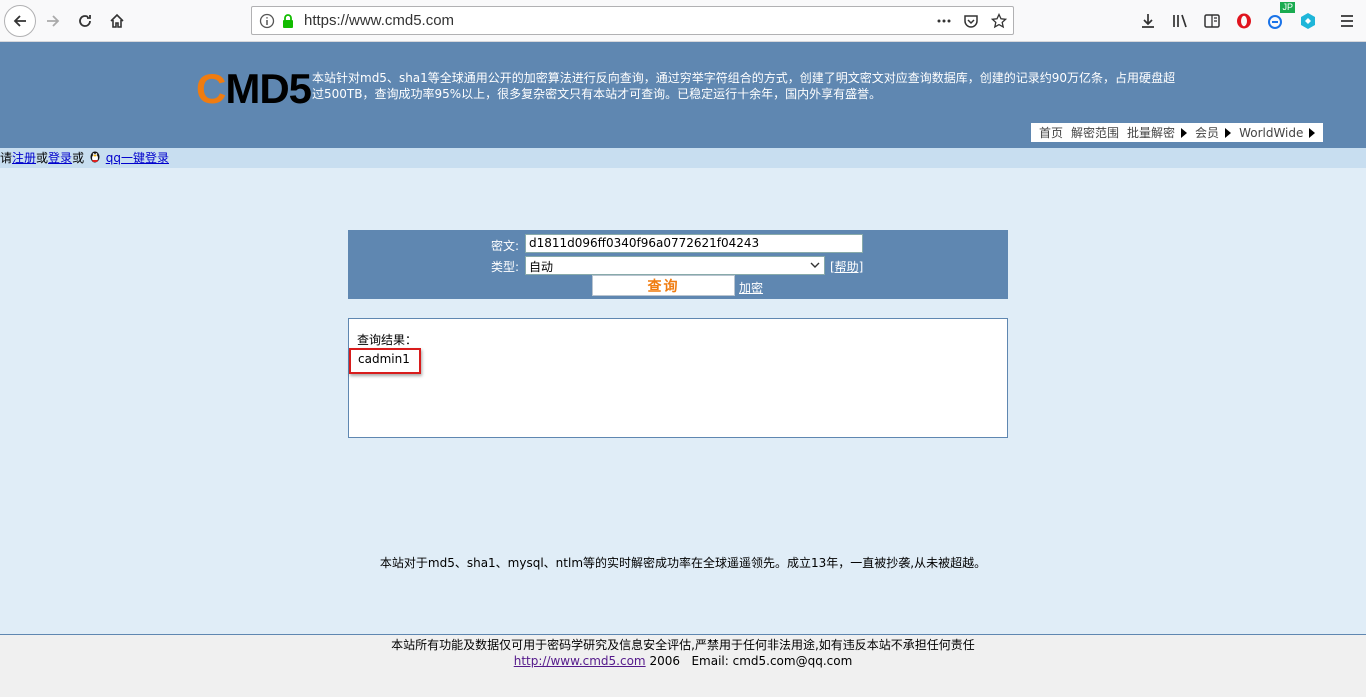  What do you see at coordinates (1275, 22) in the screenshot?
I see `translate-icon` at bounding box center [1275, 22].